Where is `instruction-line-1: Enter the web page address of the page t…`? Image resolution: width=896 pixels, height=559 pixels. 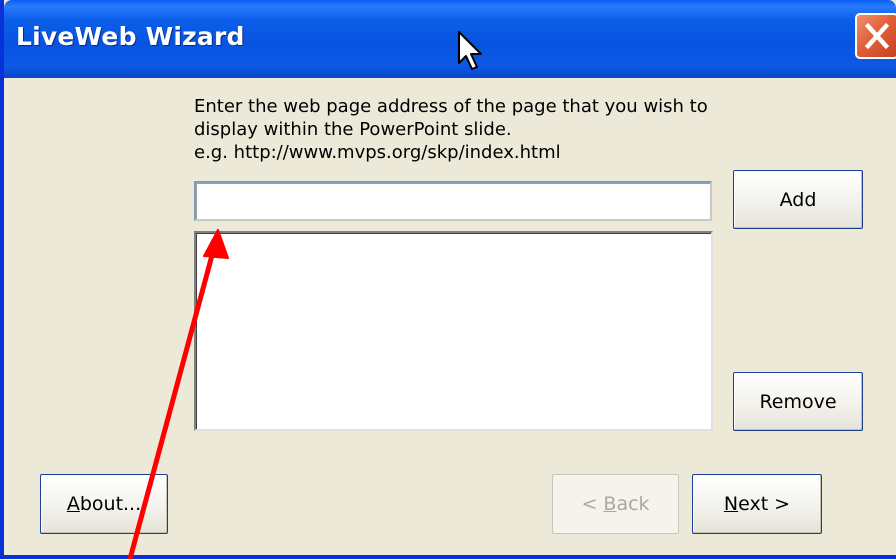
instruction-line-1: Enter the web page address of the page t… is located at coordinates (451, 106).